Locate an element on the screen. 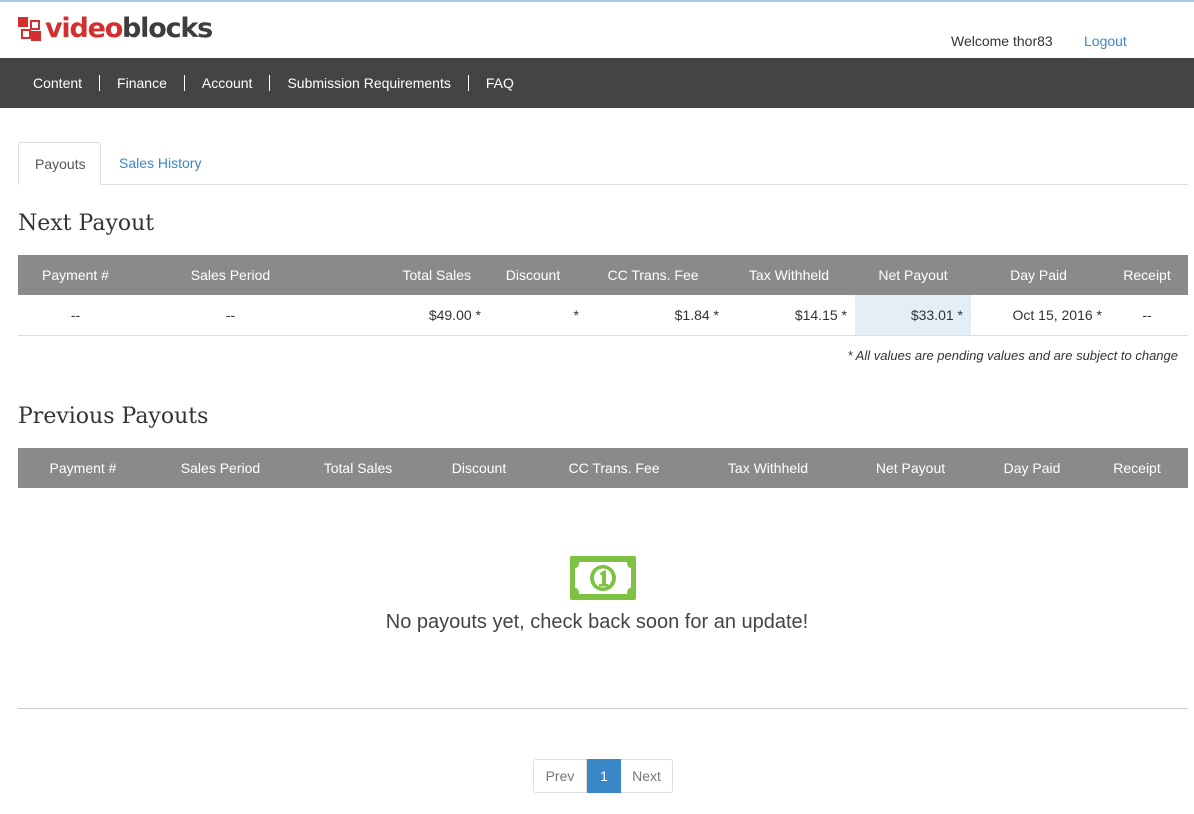 This screenshot has width=1194, height=814. tab-bar: Payouts Sales History is located at coordinates (603, 163).